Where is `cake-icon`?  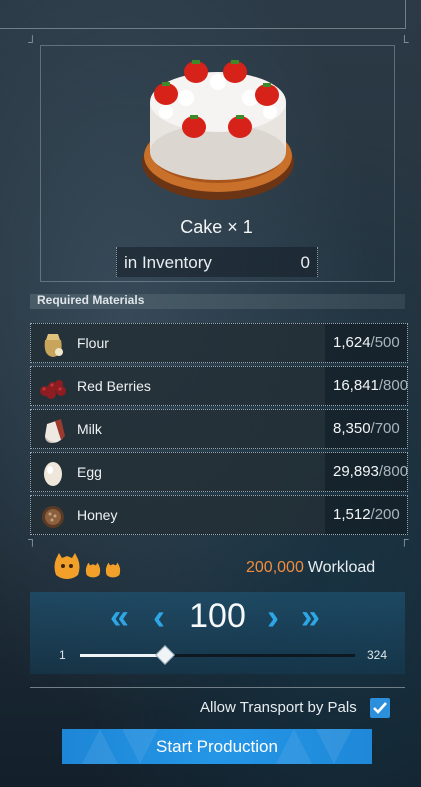 cake-icon is located at coordinates (218, 130).